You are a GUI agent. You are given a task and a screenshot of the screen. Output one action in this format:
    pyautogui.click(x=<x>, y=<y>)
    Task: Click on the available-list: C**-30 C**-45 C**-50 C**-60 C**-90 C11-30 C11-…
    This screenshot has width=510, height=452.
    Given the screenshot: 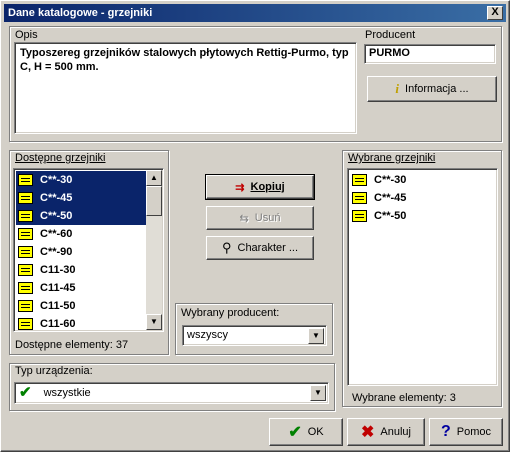 What is the action you would take?
    pyautogui.click(x=89, y=251)
    